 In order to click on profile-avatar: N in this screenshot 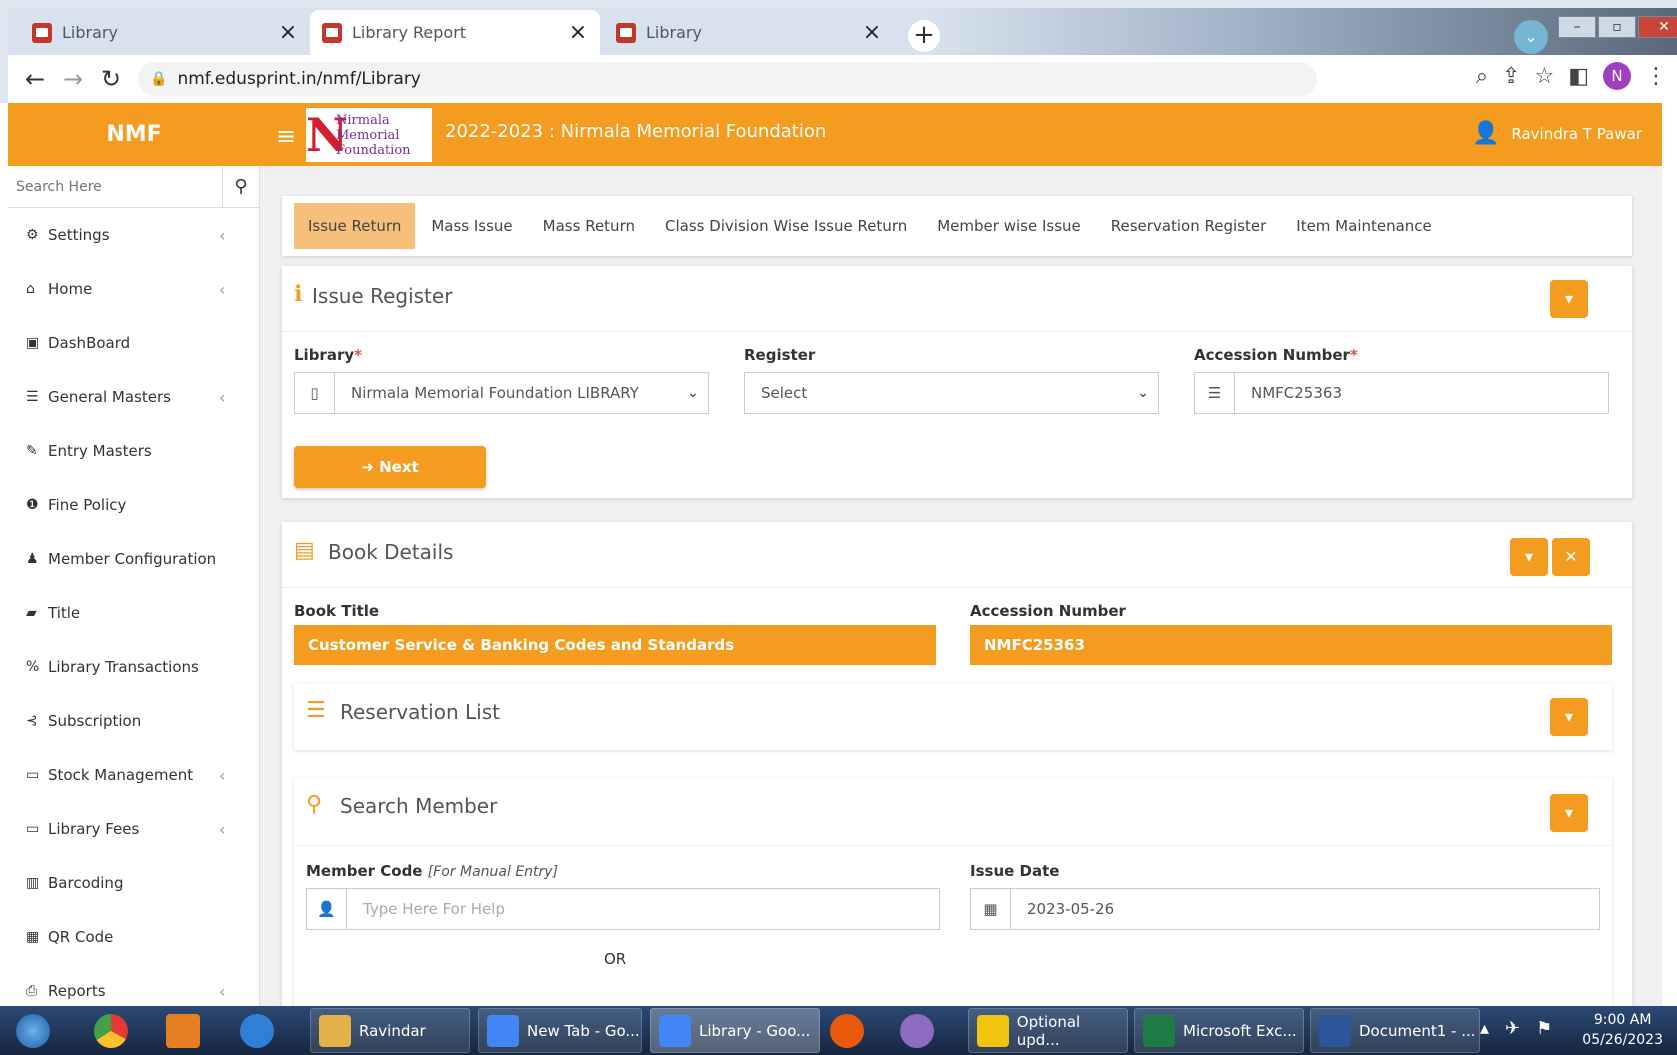, I will do `click(1617, 76)`.